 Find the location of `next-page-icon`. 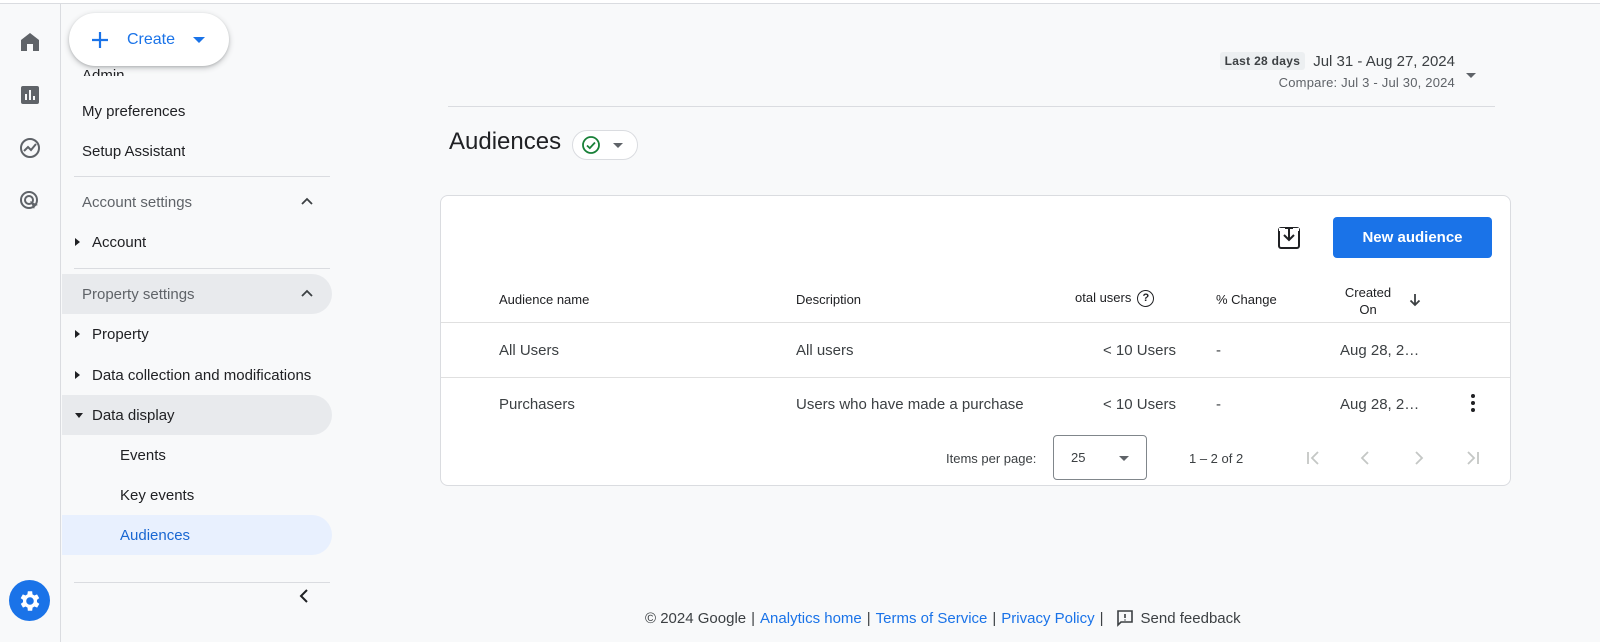

next-page-icon is located at coordinates (1419, 458).